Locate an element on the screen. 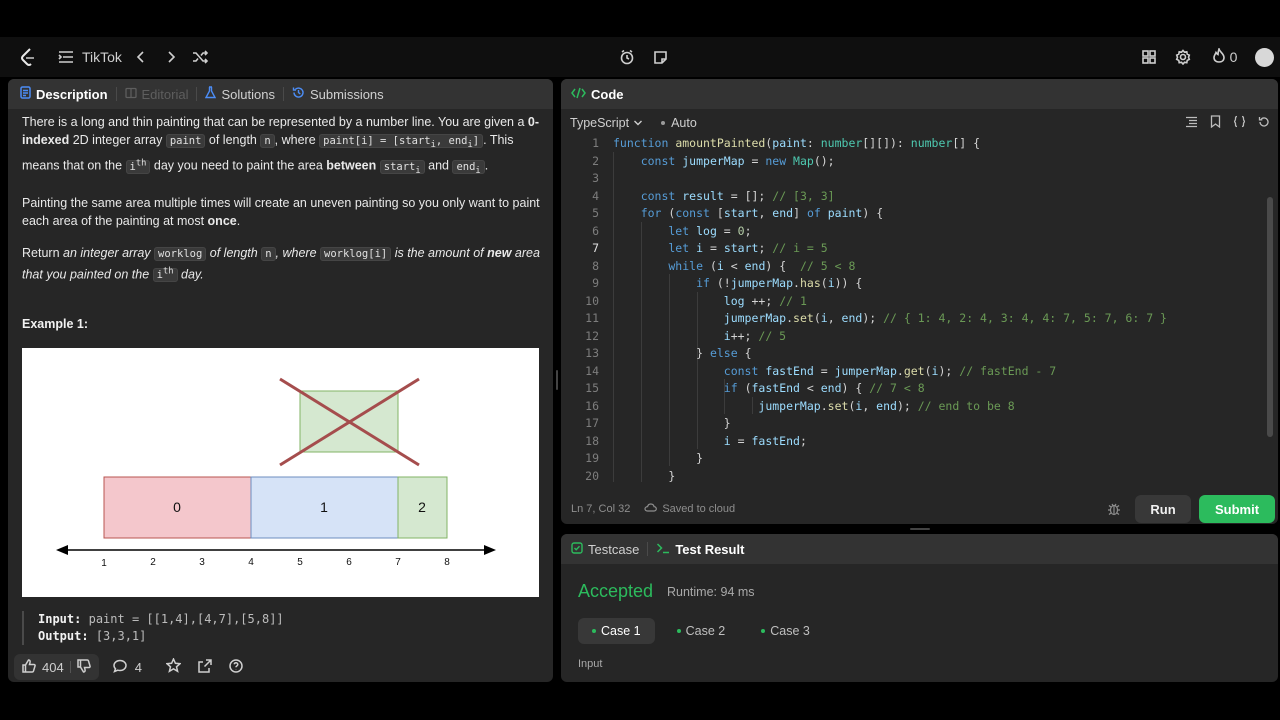 The height and width of the screenshot is (720, 1280). code-token: } is located at coordinates (672, 423).